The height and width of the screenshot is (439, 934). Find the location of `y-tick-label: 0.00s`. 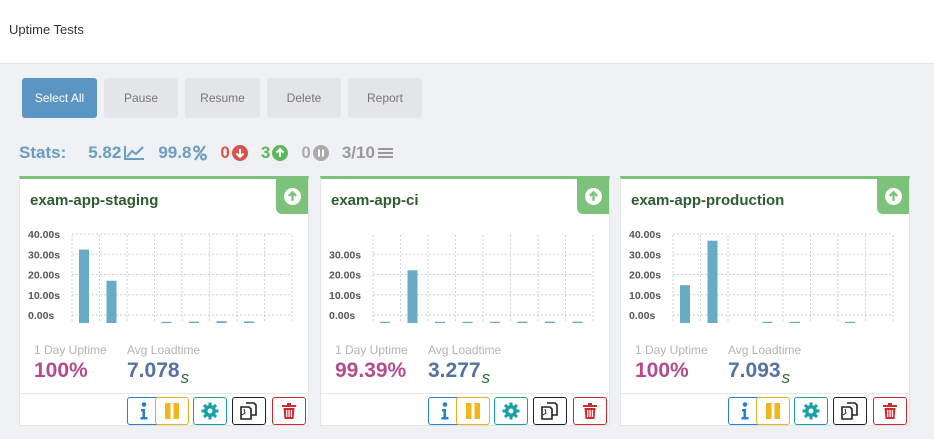

y-tick-label: 0.00s is located at coordinates (41, 316).